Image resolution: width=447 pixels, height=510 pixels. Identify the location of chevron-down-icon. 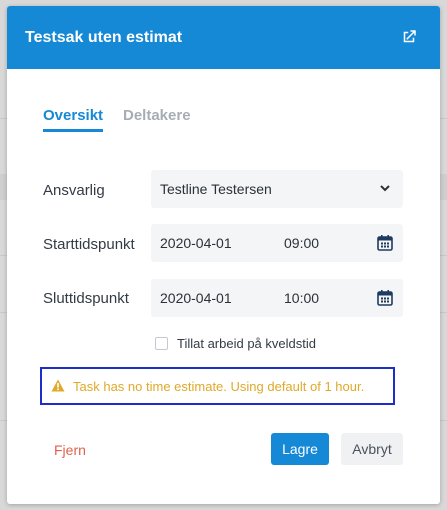
(385, 188).